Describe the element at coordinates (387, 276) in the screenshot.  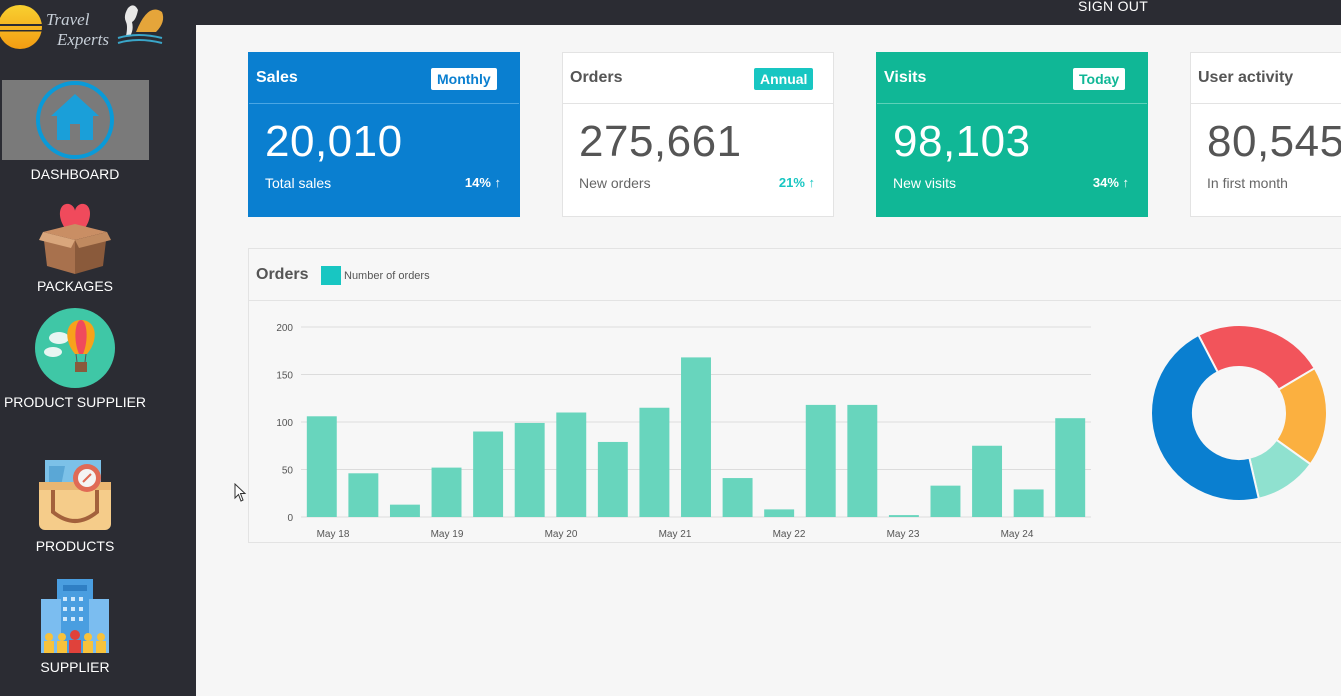
I see `legend-label: Number of orders` at that location.